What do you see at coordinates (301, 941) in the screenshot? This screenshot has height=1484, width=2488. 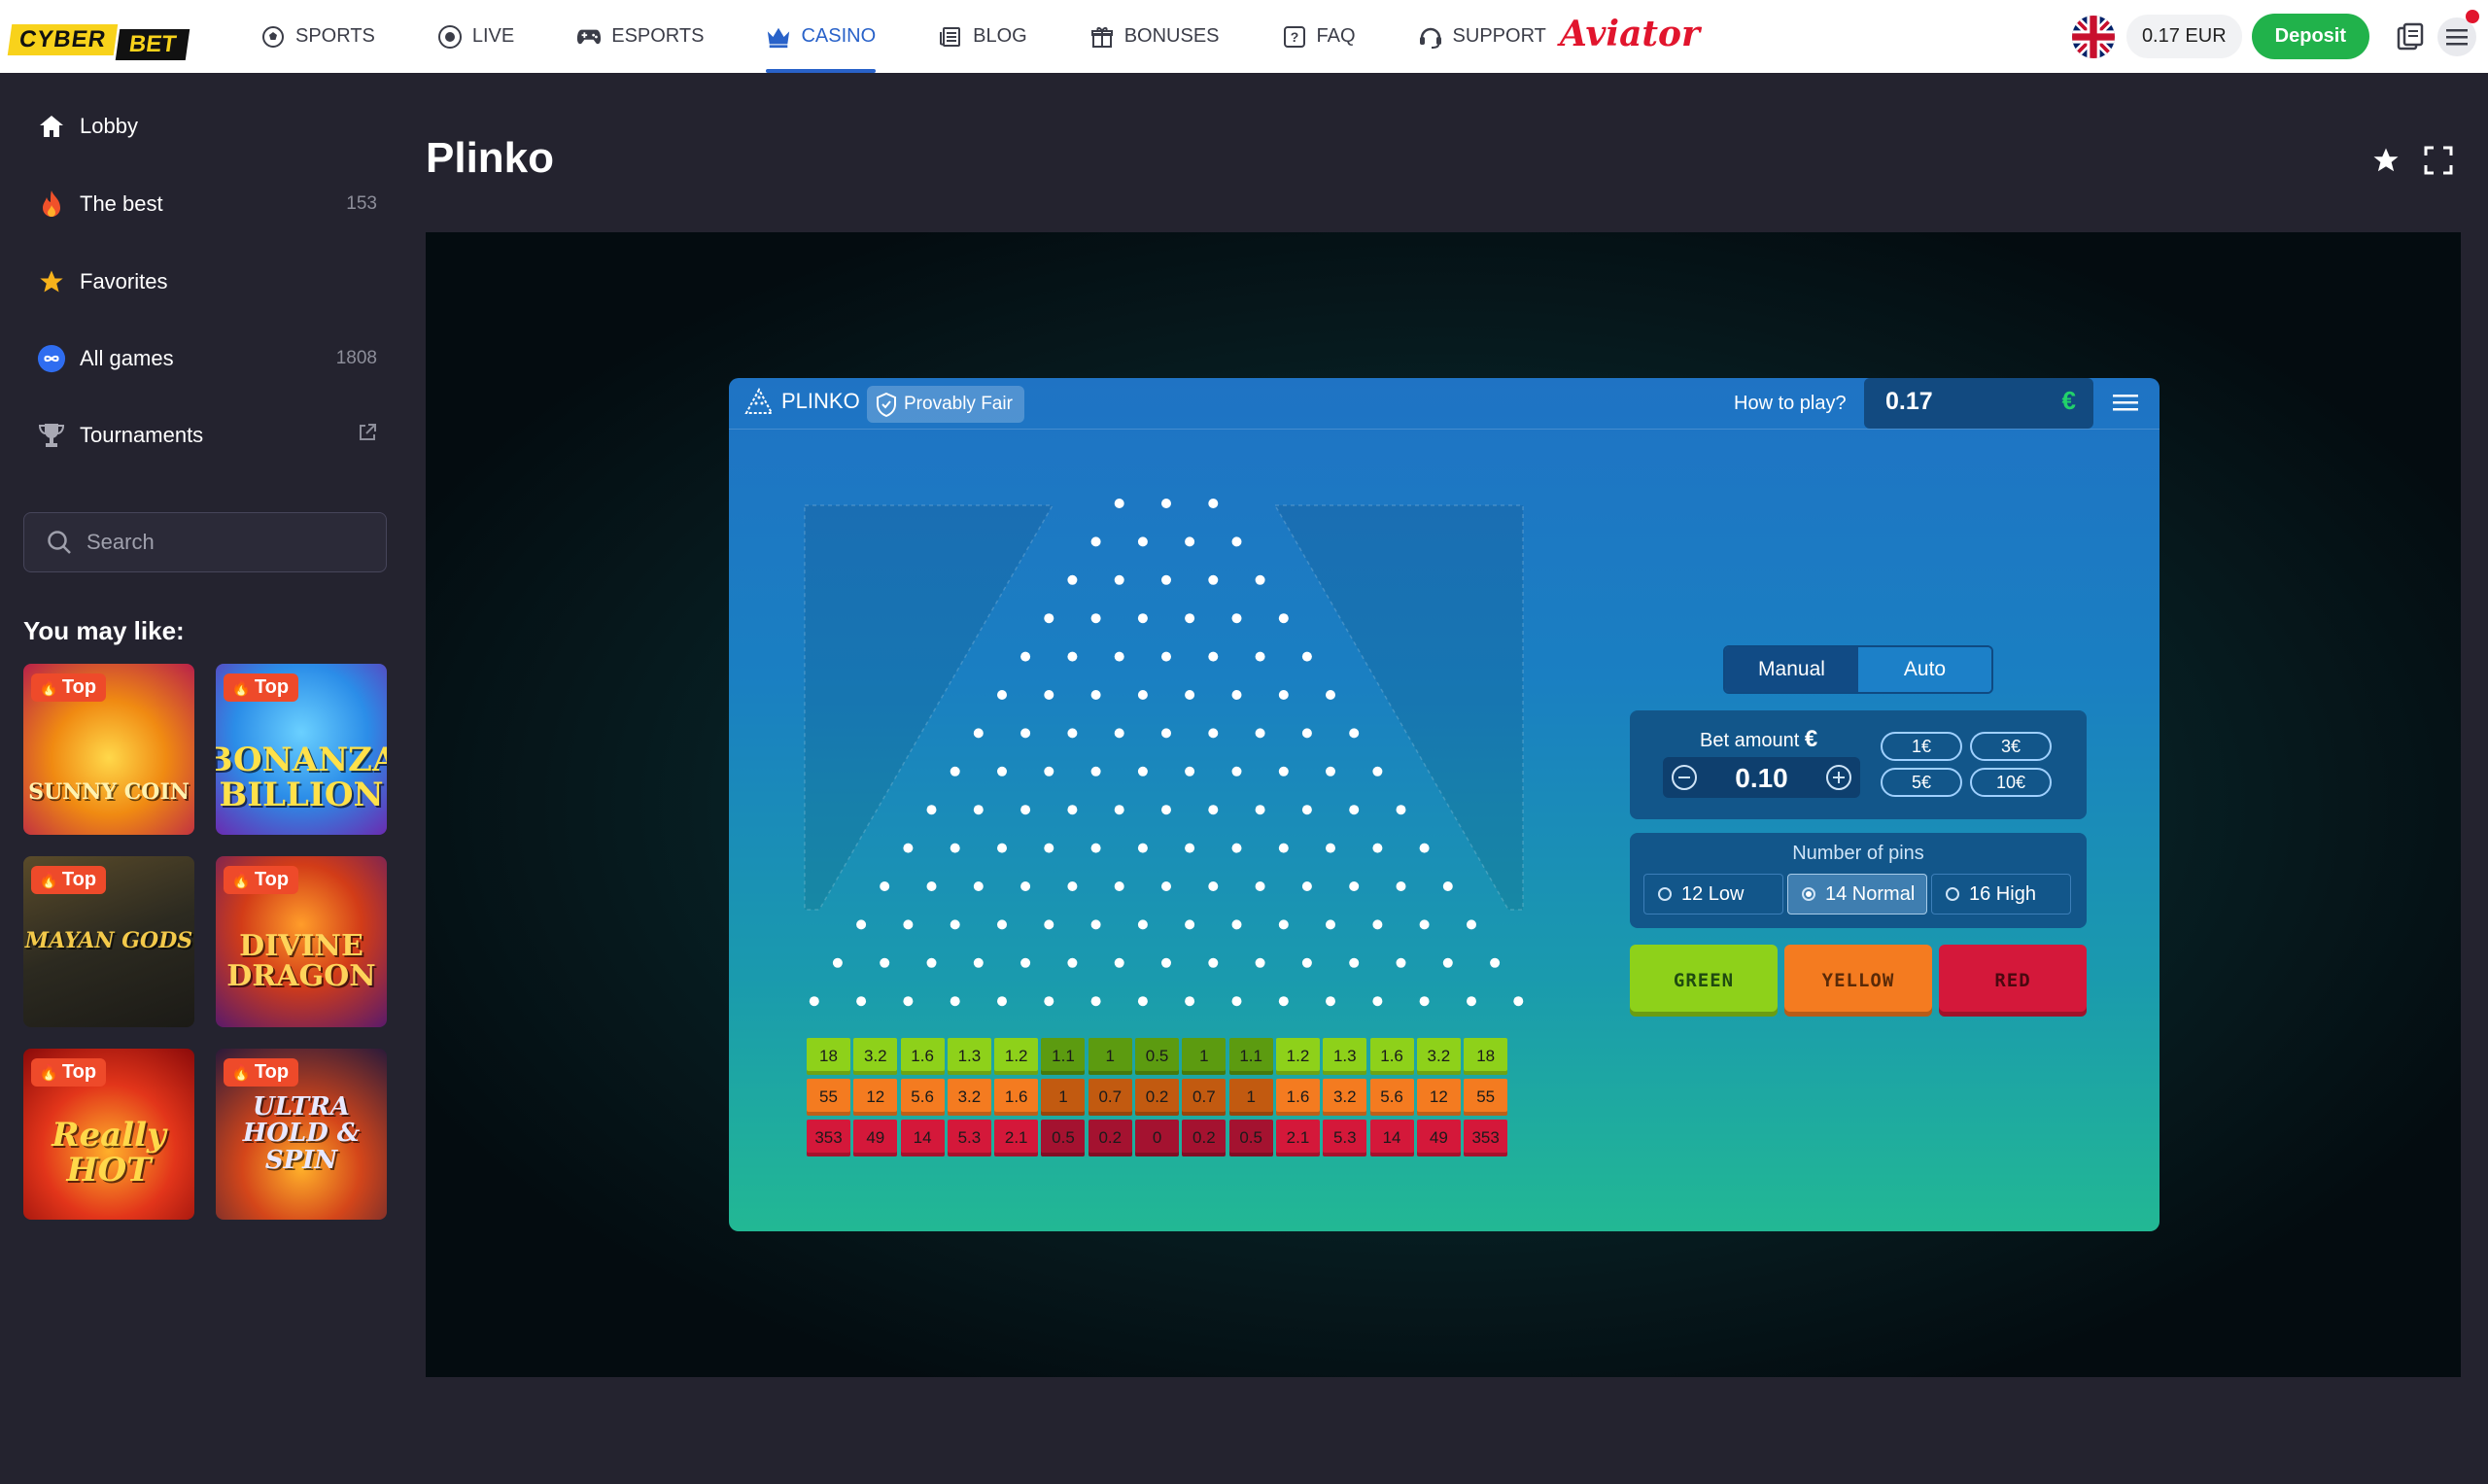 I see `game-tile: 🔥 Top DIVINE DRAGON` at bounding box center [301, 941].